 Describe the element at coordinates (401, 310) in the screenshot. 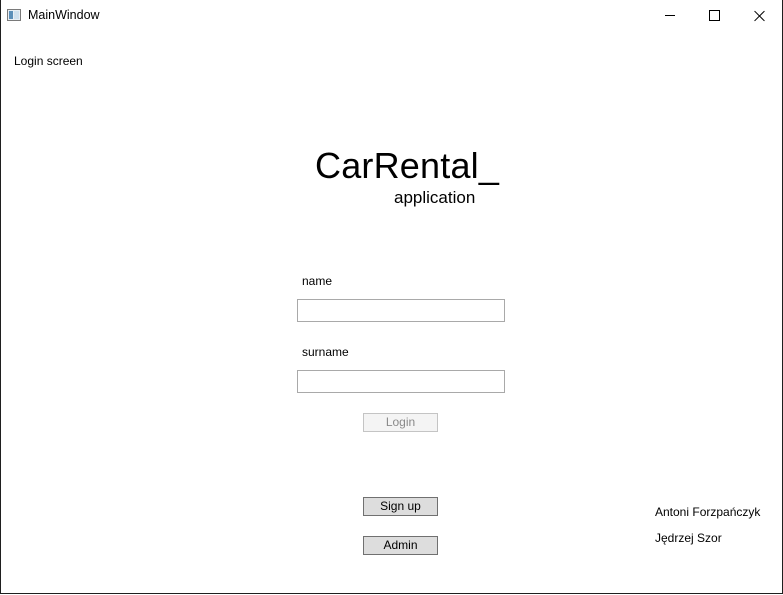

I see `name-input` at that location.